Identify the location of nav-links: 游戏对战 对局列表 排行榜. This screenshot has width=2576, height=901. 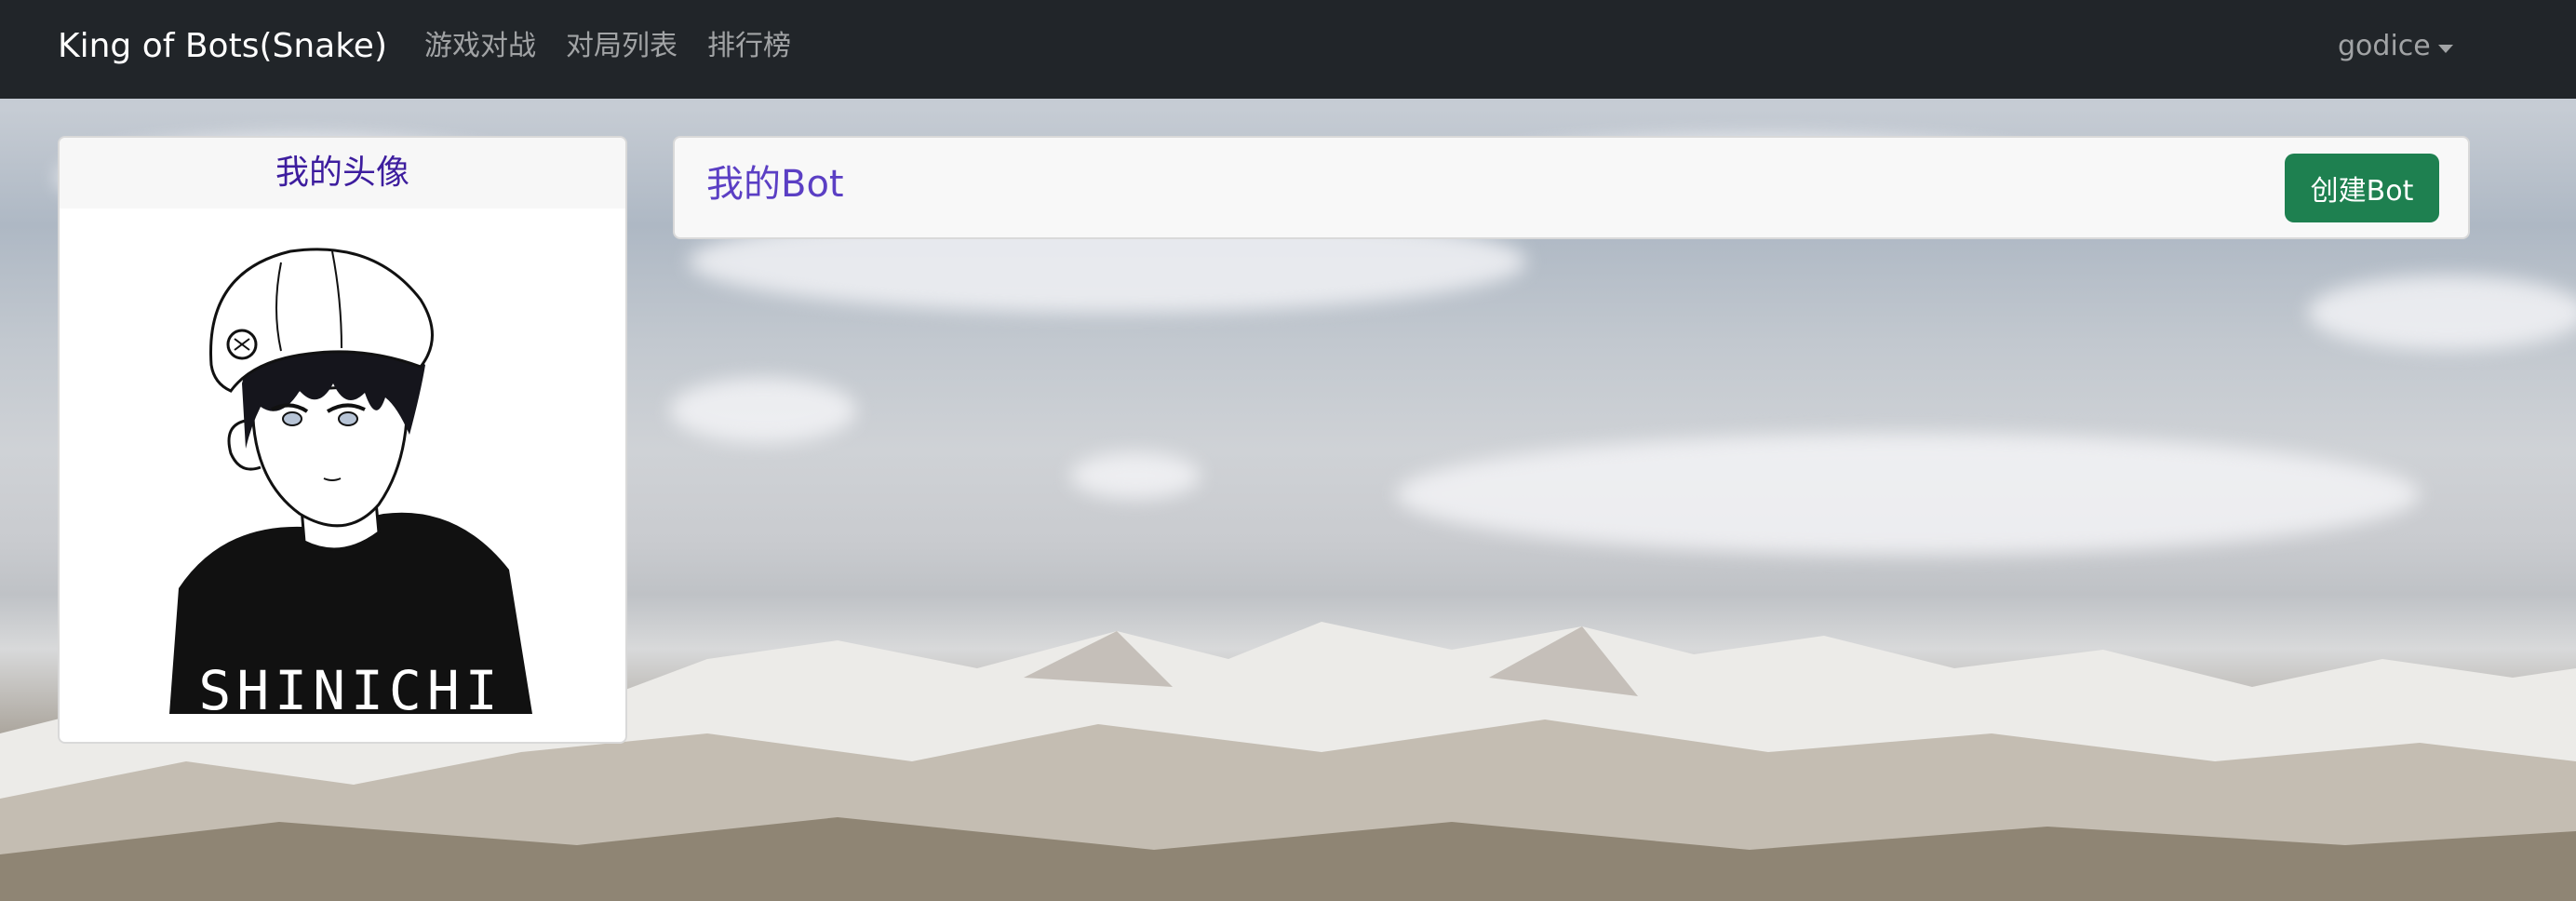
(607, 46).